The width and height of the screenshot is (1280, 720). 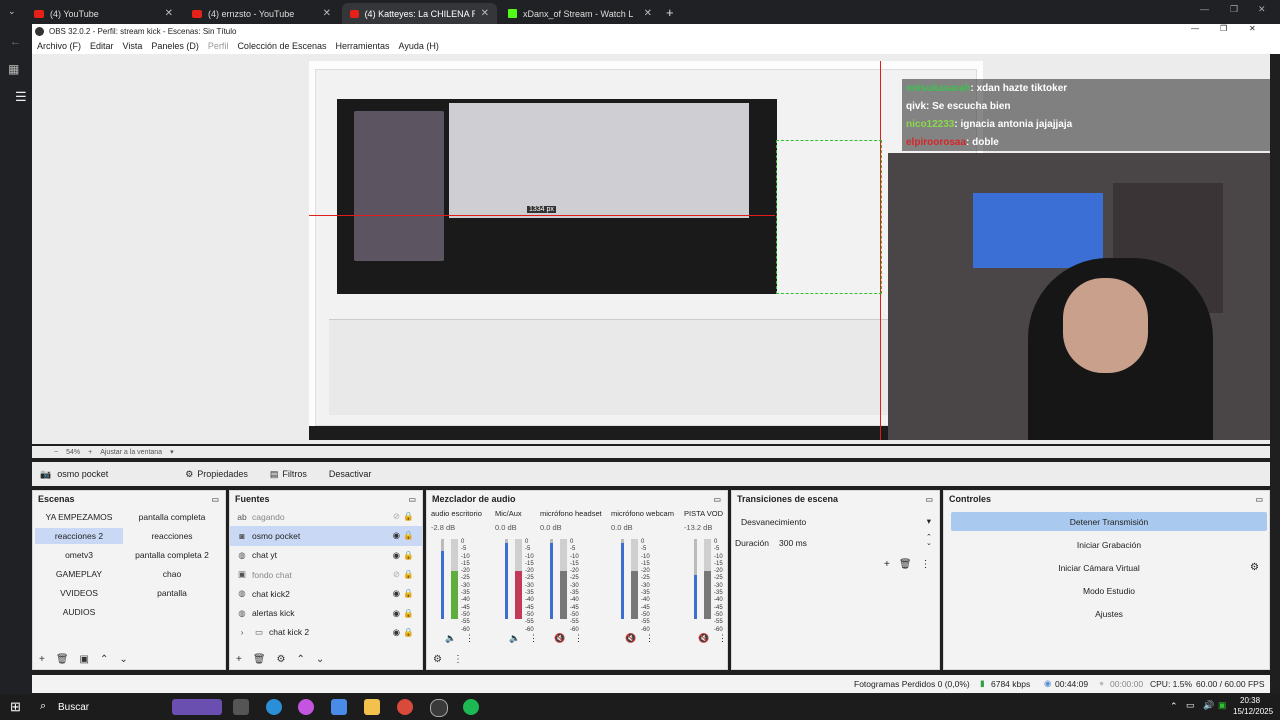 What do you see at coordinates (326, 516) in the screenshot?
I see `source-item: ab cagando ⊘ 🔒` at bounding box center [326, 516].